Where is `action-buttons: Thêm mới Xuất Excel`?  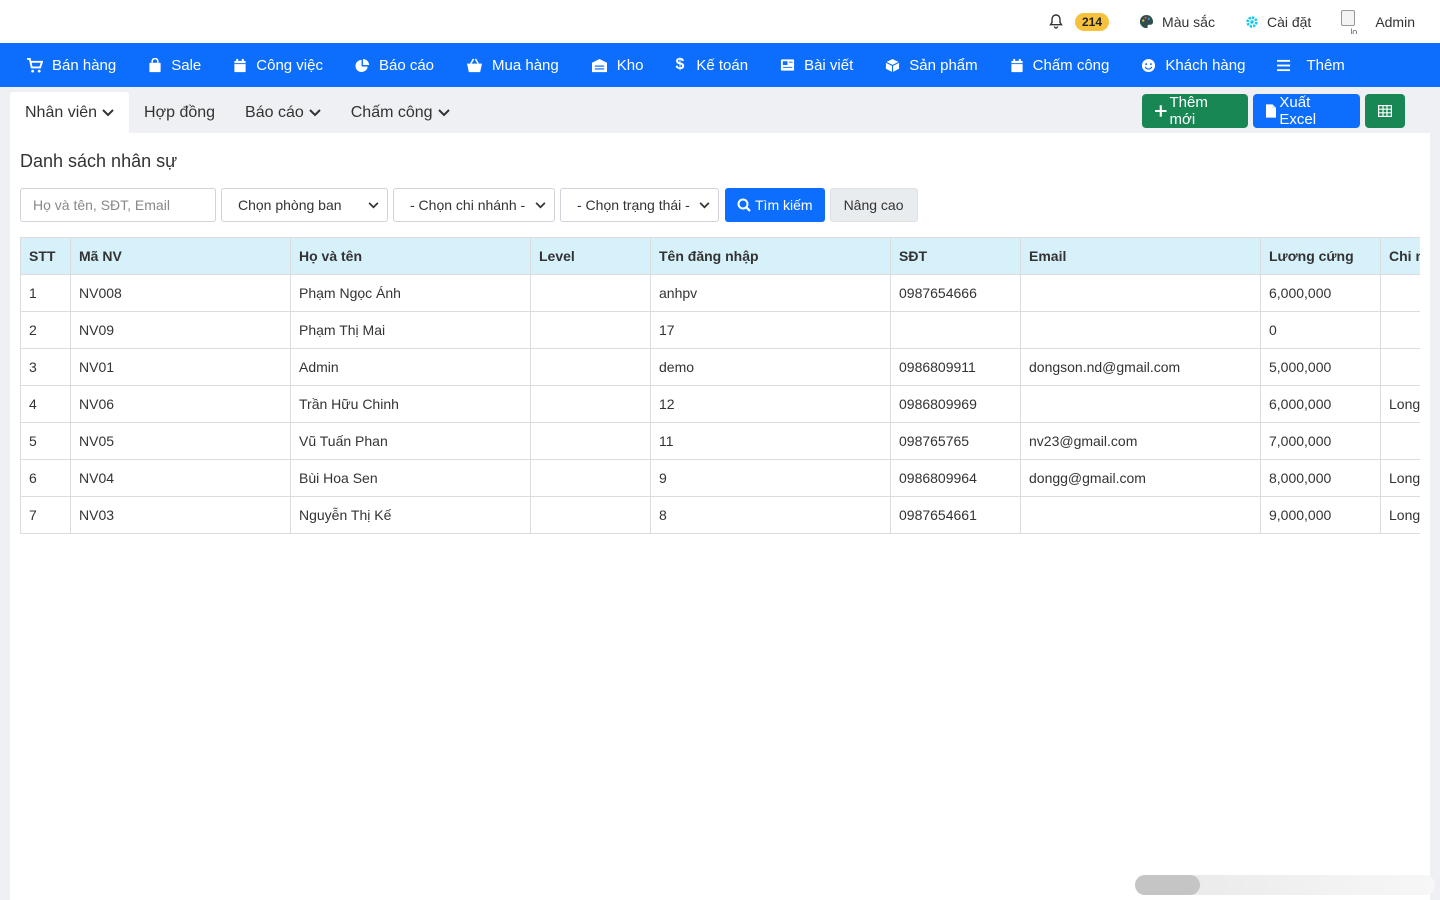 action-buttons: Thêm mới Xuất Excel is located at coordinates (1271, 111).